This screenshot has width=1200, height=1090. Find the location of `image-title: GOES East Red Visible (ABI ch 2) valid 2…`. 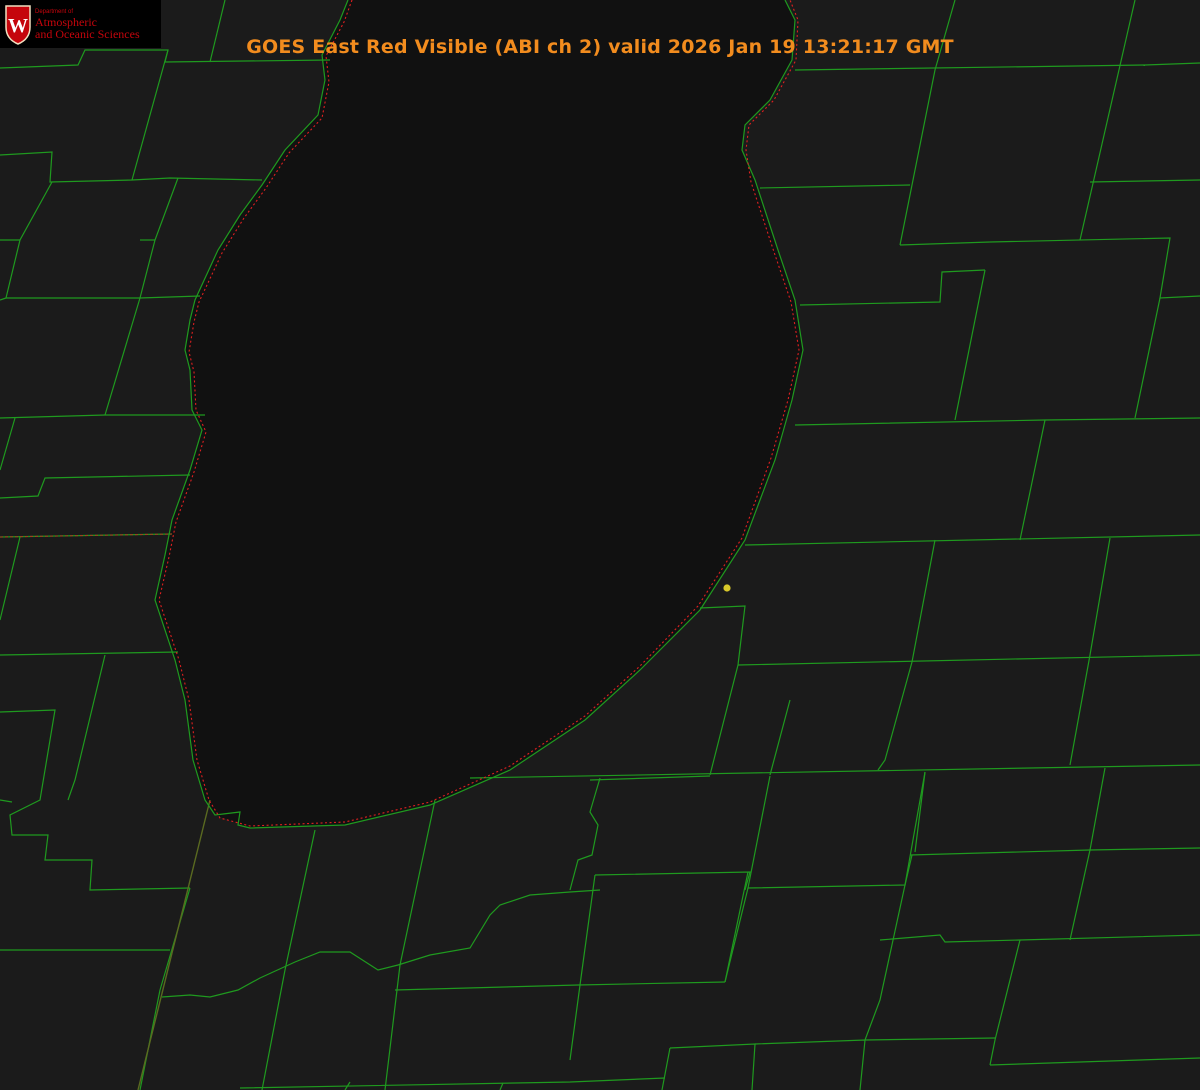

image-title: GOES East Red Visible (ABI ch 2) valid 2… is located at coordinates (600, 47).